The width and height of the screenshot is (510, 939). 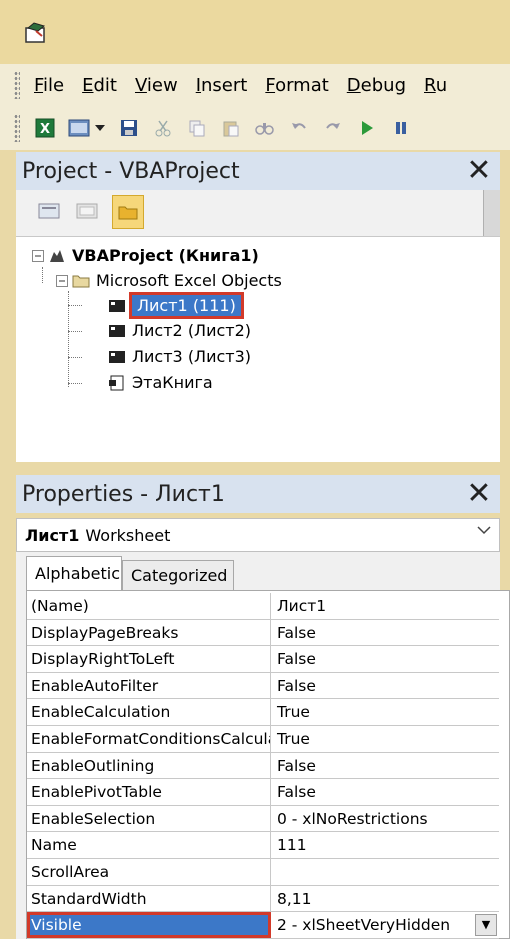 I want to click on chevron-down-icon, so click(x=484, y=530).